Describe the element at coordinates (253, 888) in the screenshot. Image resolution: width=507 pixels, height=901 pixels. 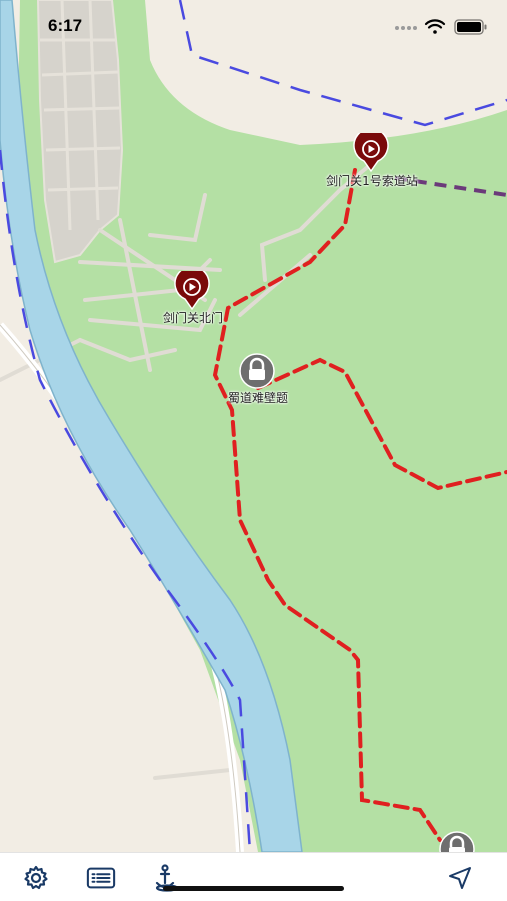
I see `home-indicator` at that location.